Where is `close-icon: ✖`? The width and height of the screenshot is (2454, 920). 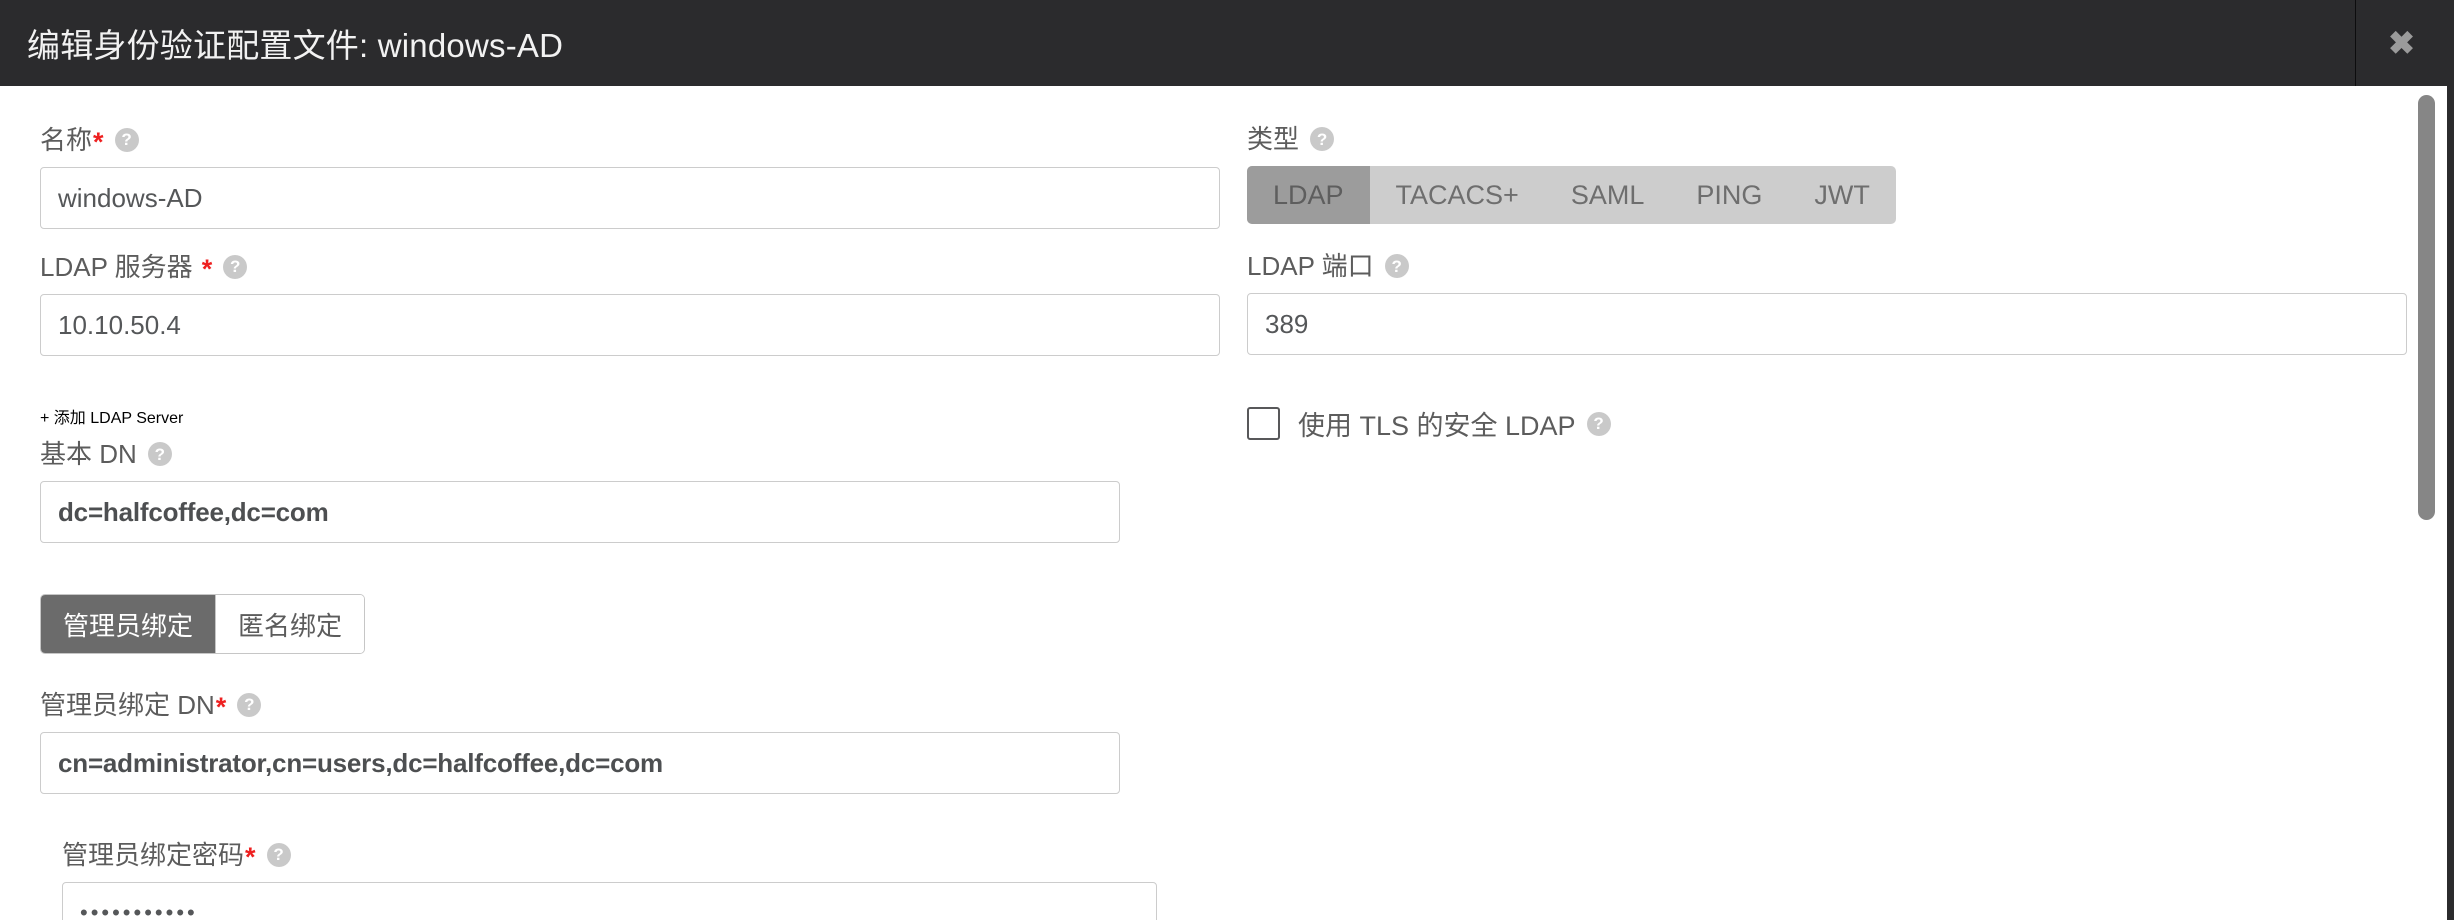 close-icon: ✖ is located at coordinates (2401, 43).